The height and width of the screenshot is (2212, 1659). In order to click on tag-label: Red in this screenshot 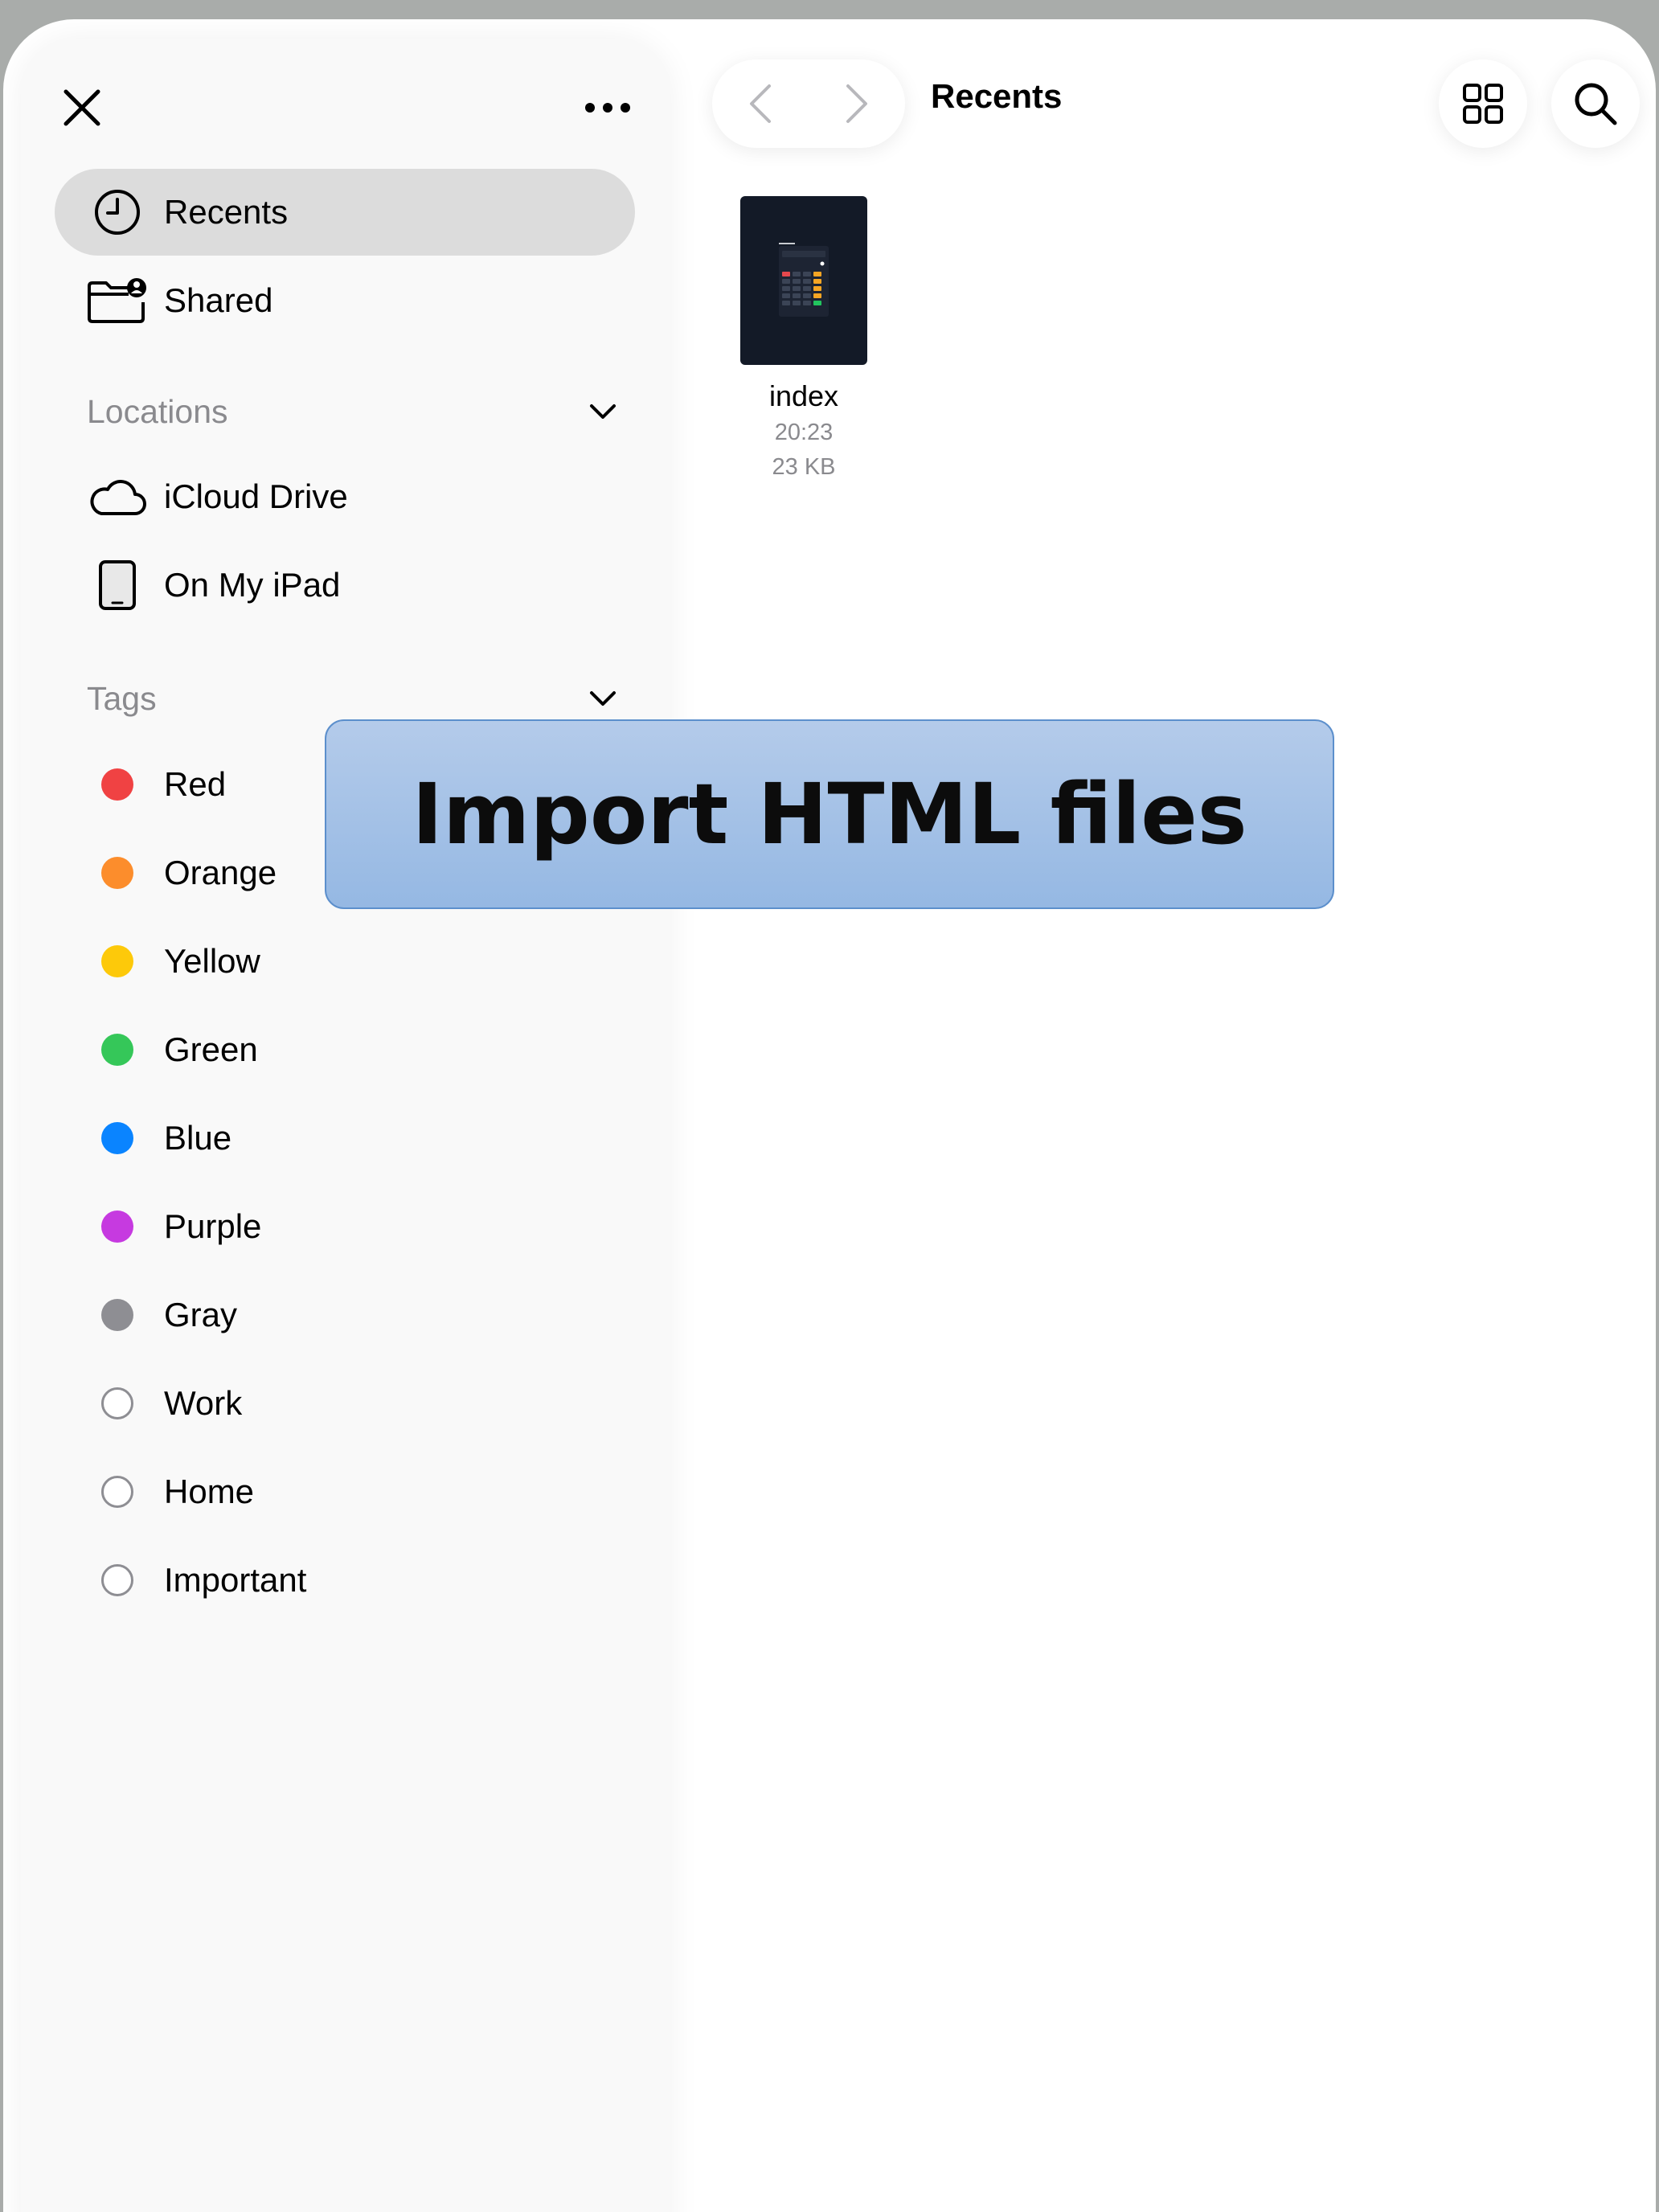, I will do `click(195, 784)`.